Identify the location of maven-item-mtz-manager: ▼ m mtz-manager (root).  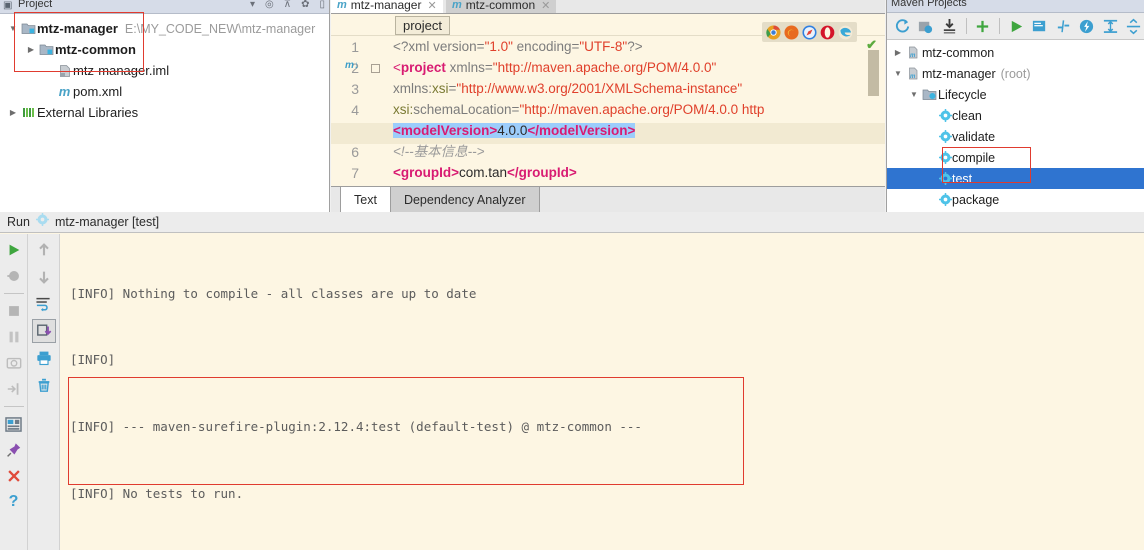
(1015, 73).